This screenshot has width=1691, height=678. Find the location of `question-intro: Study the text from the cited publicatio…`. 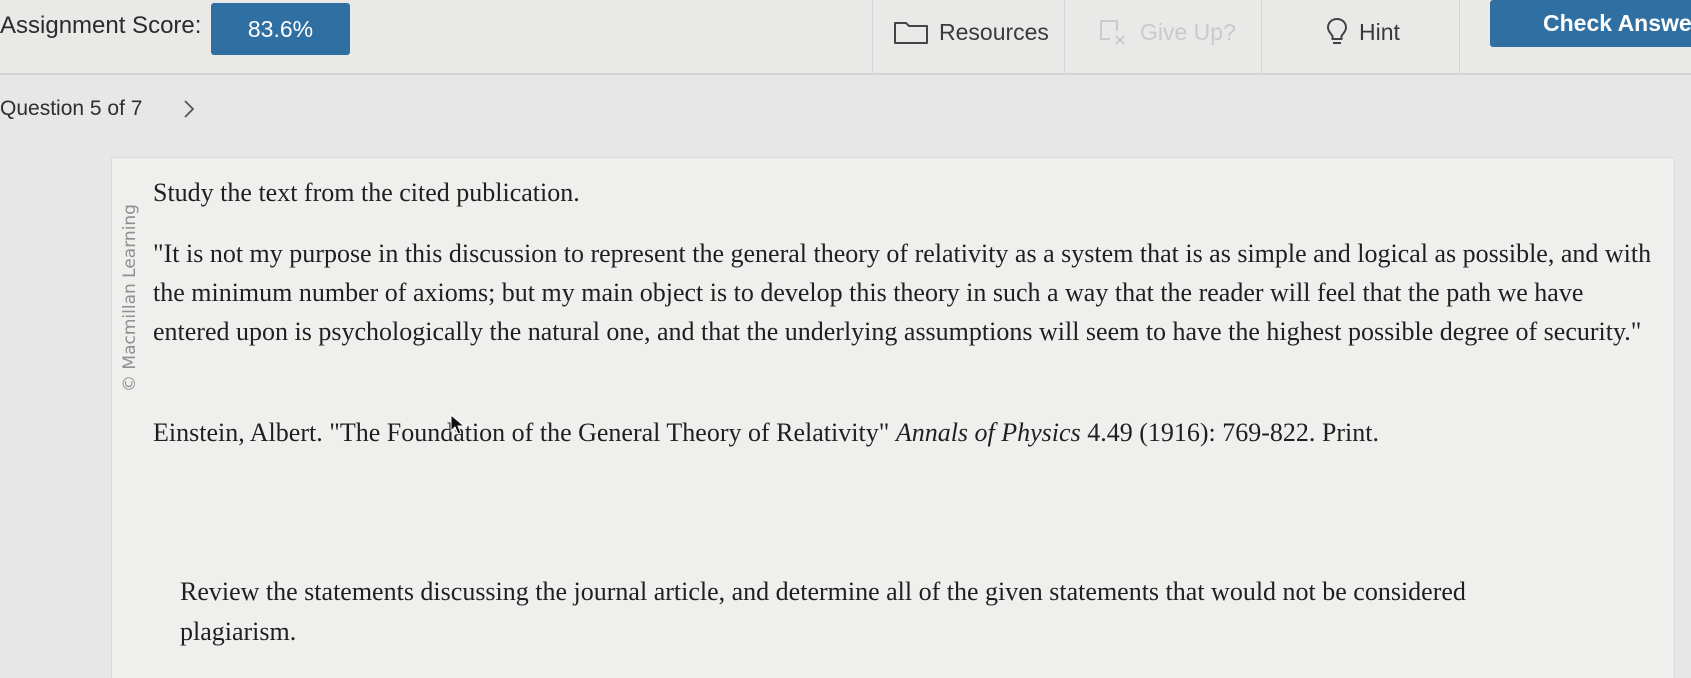

question-intro: Study the text from the cited publicatio… is located at coordinates (366, 192).